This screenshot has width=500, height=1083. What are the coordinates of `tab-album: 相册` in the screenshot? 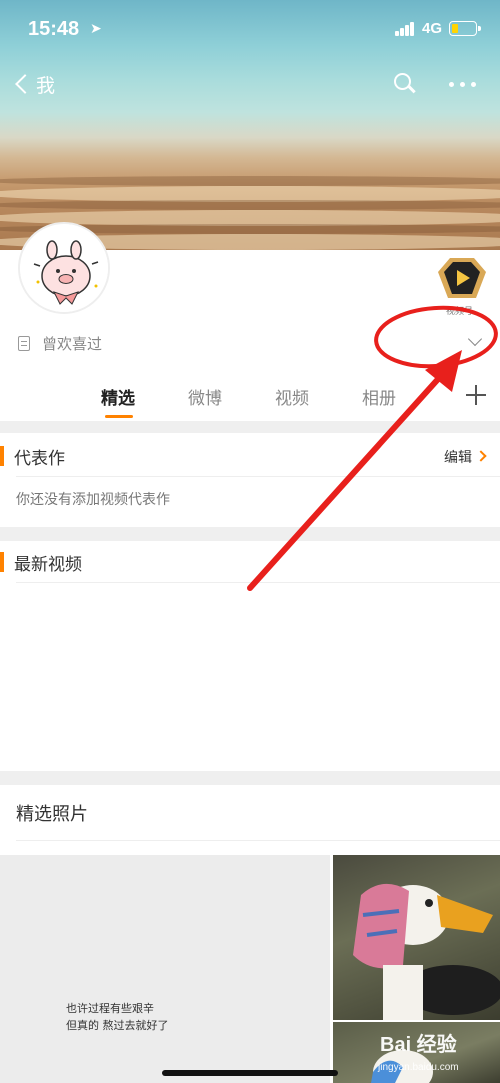 It's located at (379, 396).